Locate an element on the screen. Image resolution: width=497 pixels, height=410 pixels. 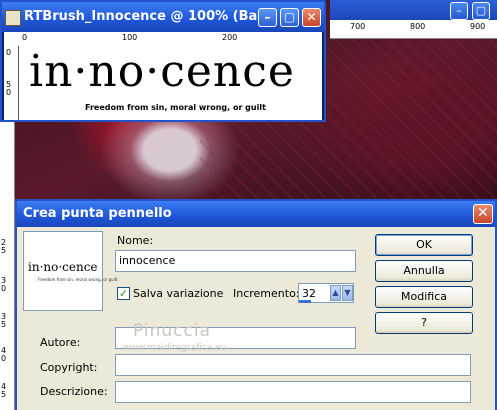
preview-window-titlebar: RTBrush_Innocence @ 100% (Bac... – ▢ ✕ is located at coordinates (163, 17).